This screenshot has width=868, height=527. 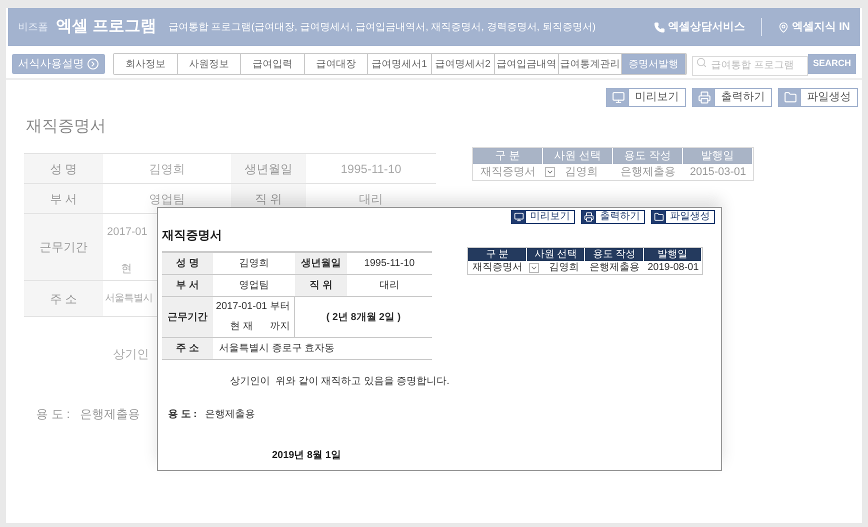 I want to click on table-cell-text: 2019-08-01, so click(x=673, y=267).